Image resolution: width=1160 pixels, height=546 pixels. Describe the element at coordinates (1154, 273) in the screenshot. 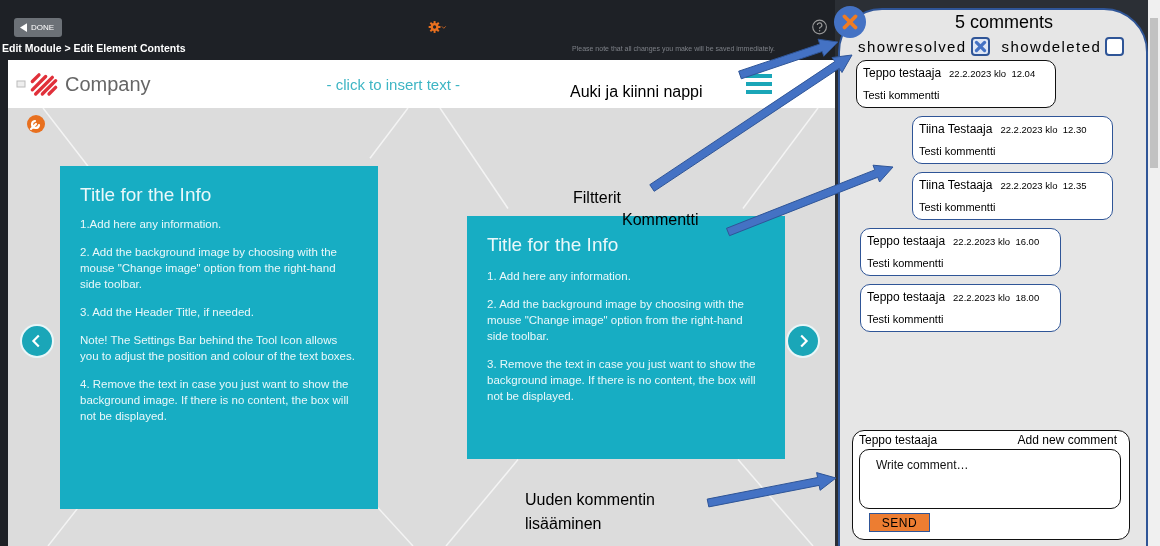

I see `scrollbar` at that location.